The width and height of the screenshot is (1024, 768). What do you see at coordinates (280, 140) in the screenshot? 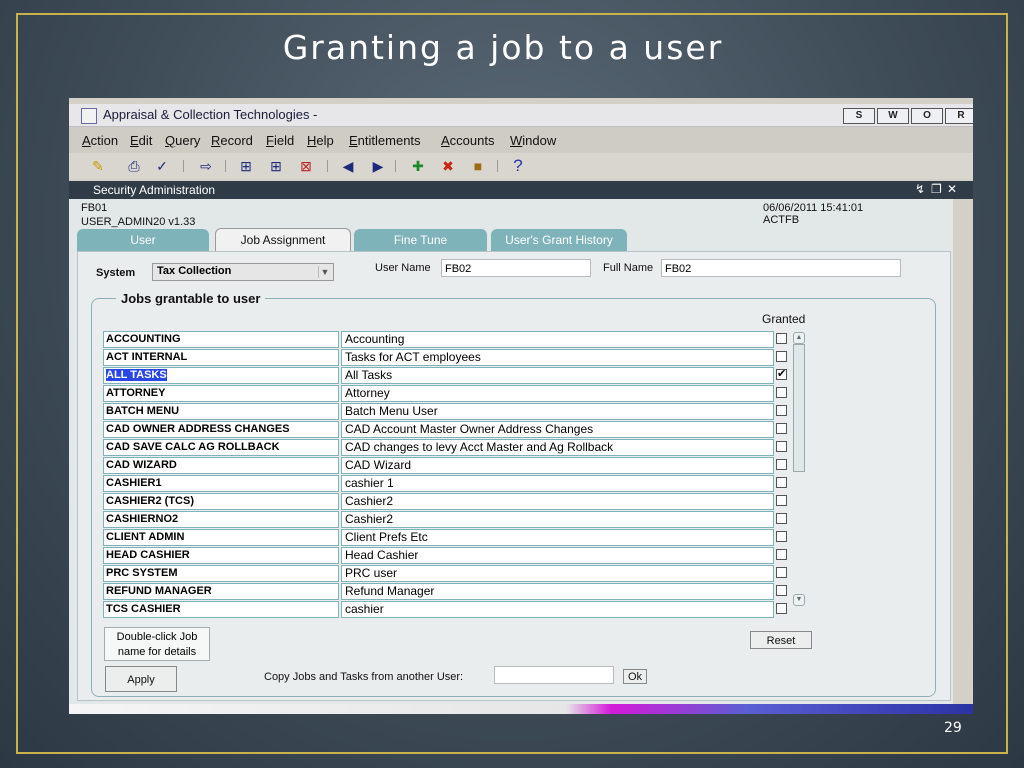
I see `menu-field: Field` at bounding box center [280, 140].